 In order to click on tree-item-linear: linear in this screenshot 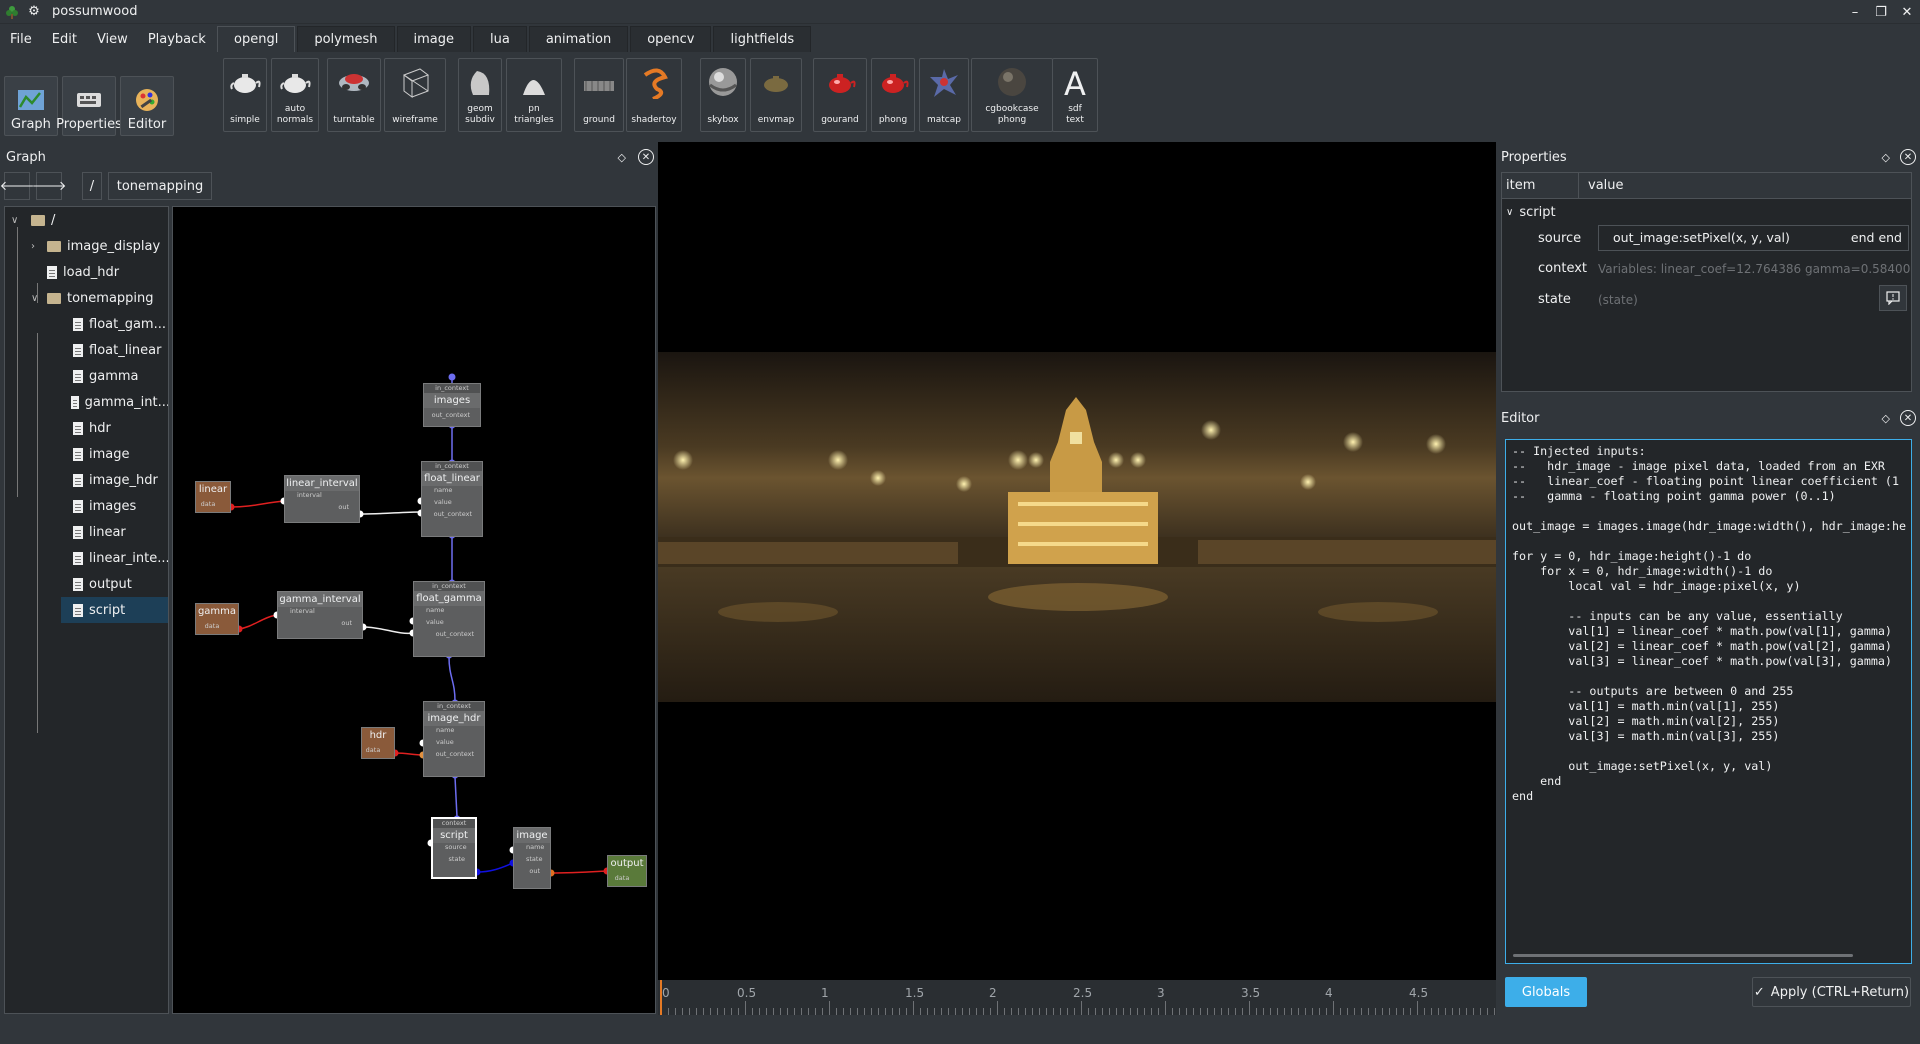, I will do `click(114, 532)`.